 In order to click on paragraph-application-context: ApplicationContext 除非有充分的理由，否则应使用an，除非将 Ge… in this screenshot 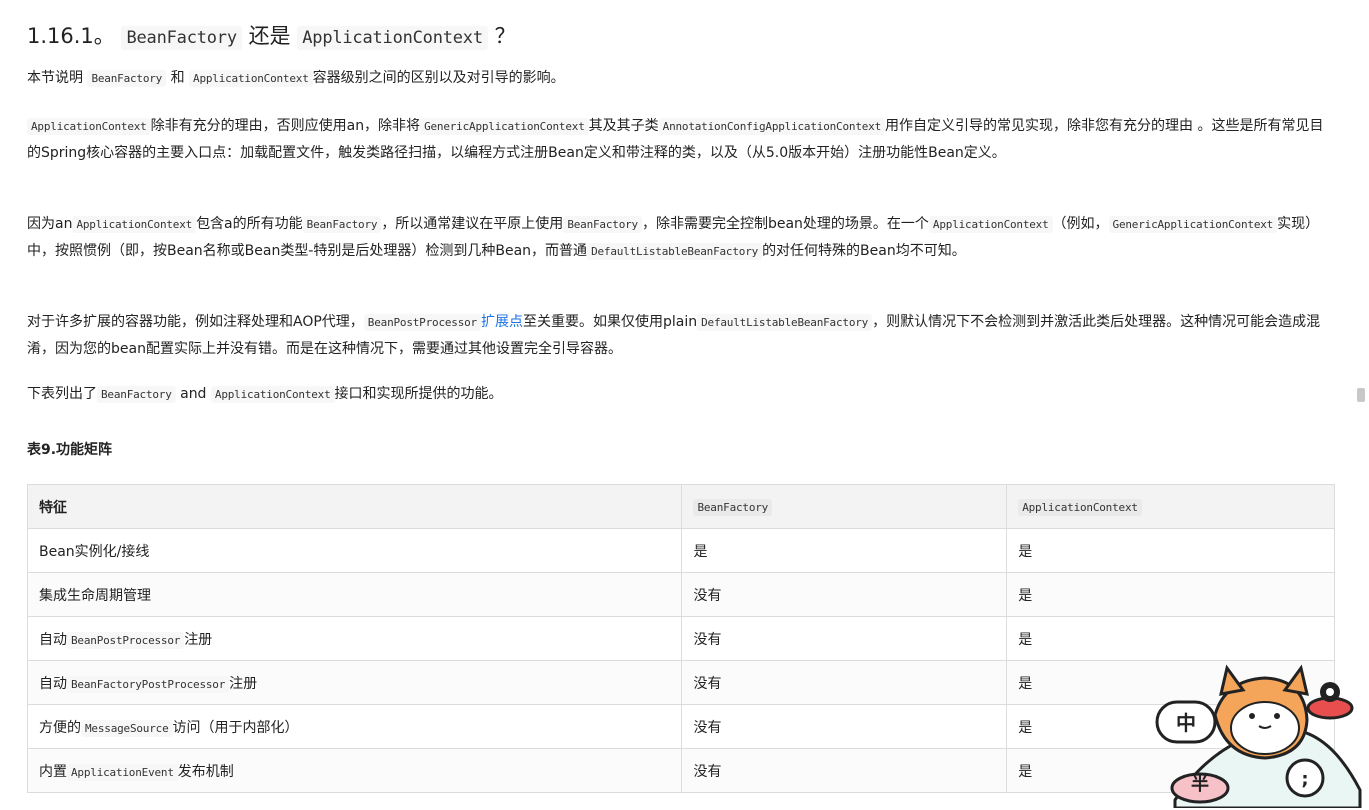, I will do `click(675, 139)`.